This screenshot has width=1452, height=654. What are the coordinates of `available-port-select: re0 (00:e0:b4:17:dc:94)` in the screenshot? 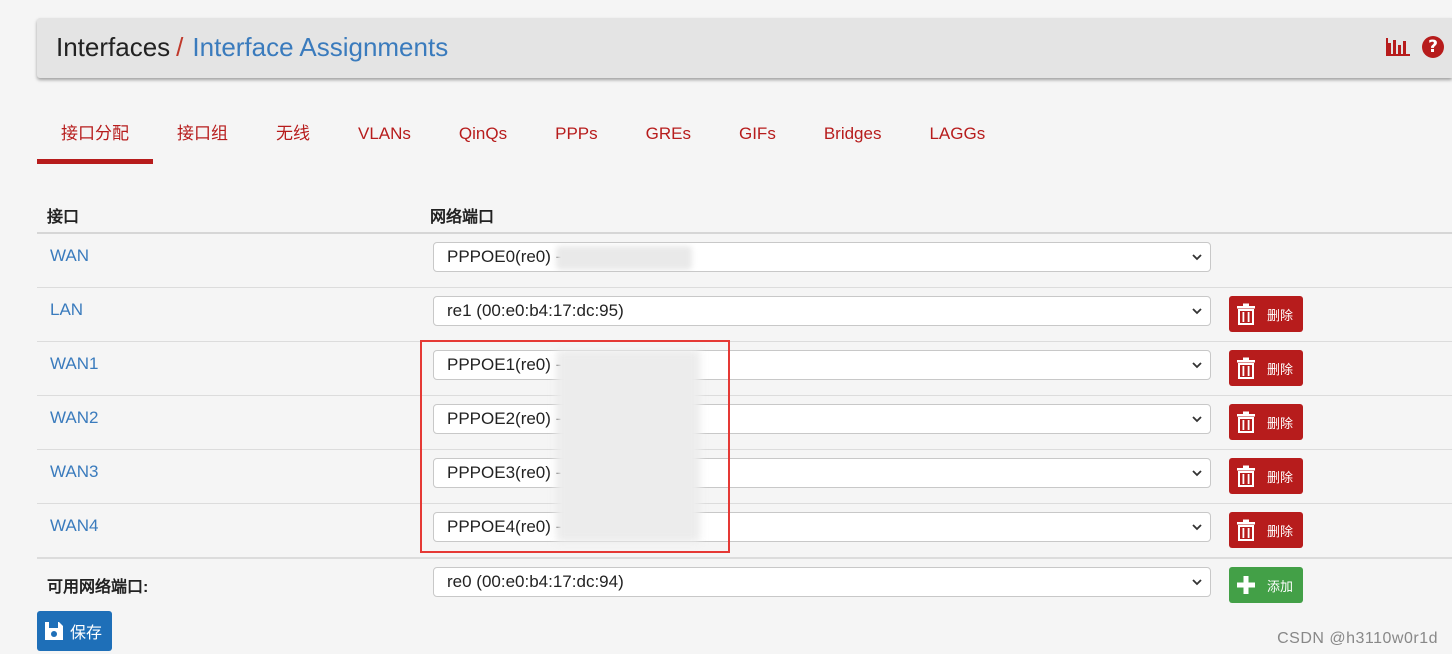 It's located at (822, 582).